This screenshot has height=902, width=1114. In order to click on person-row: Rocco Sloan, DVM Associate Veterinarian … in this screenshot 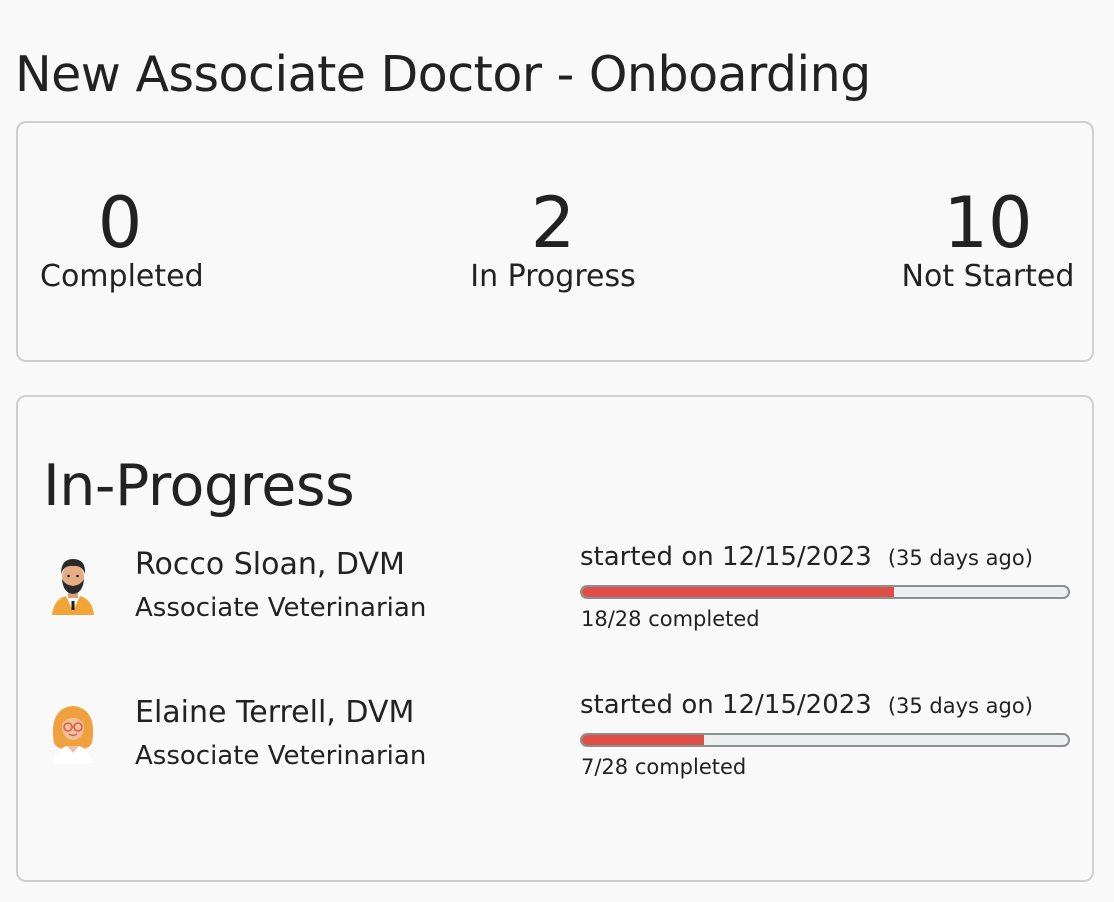, I will do `click(555, 592)`.